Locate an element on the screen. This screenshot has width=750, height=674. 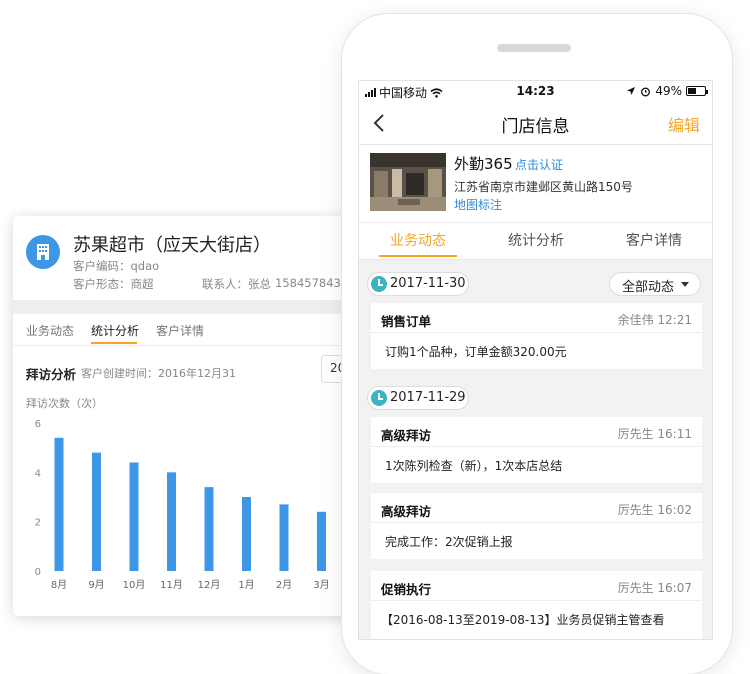
tab-business-activity: 业务动态 is located at coordinates (50, 330).